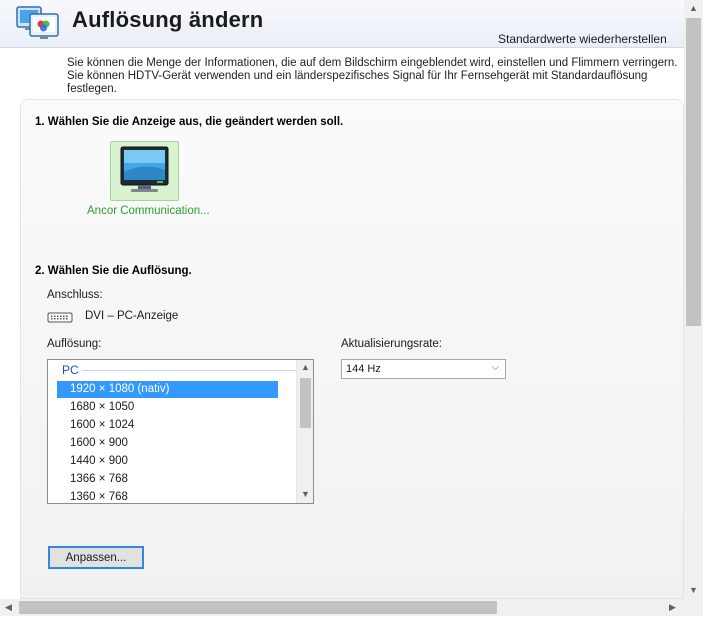  Describe the element at coordinates (391, 344) in the screenshot. I see `refresh-rate-label: Aktualisierungsrate:` at that location.